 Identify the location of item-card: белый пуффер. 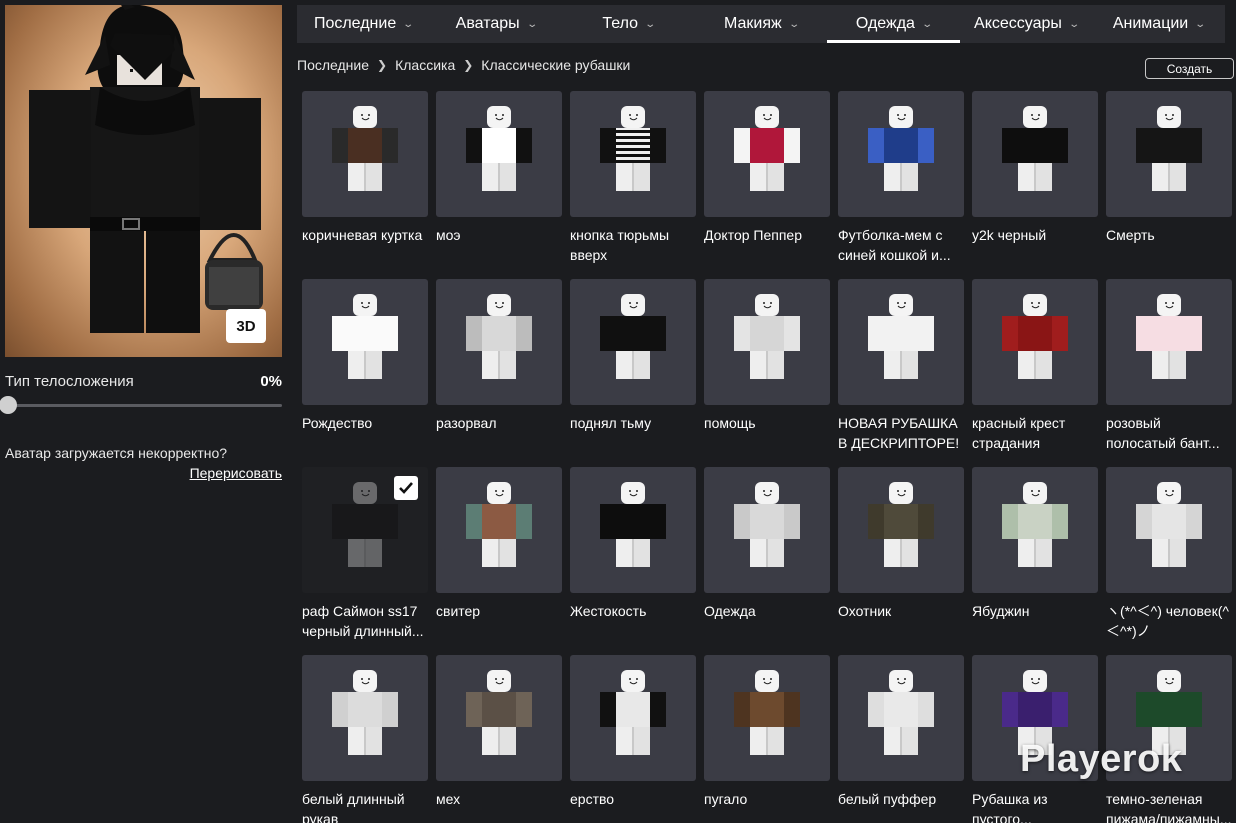
(901, 739).